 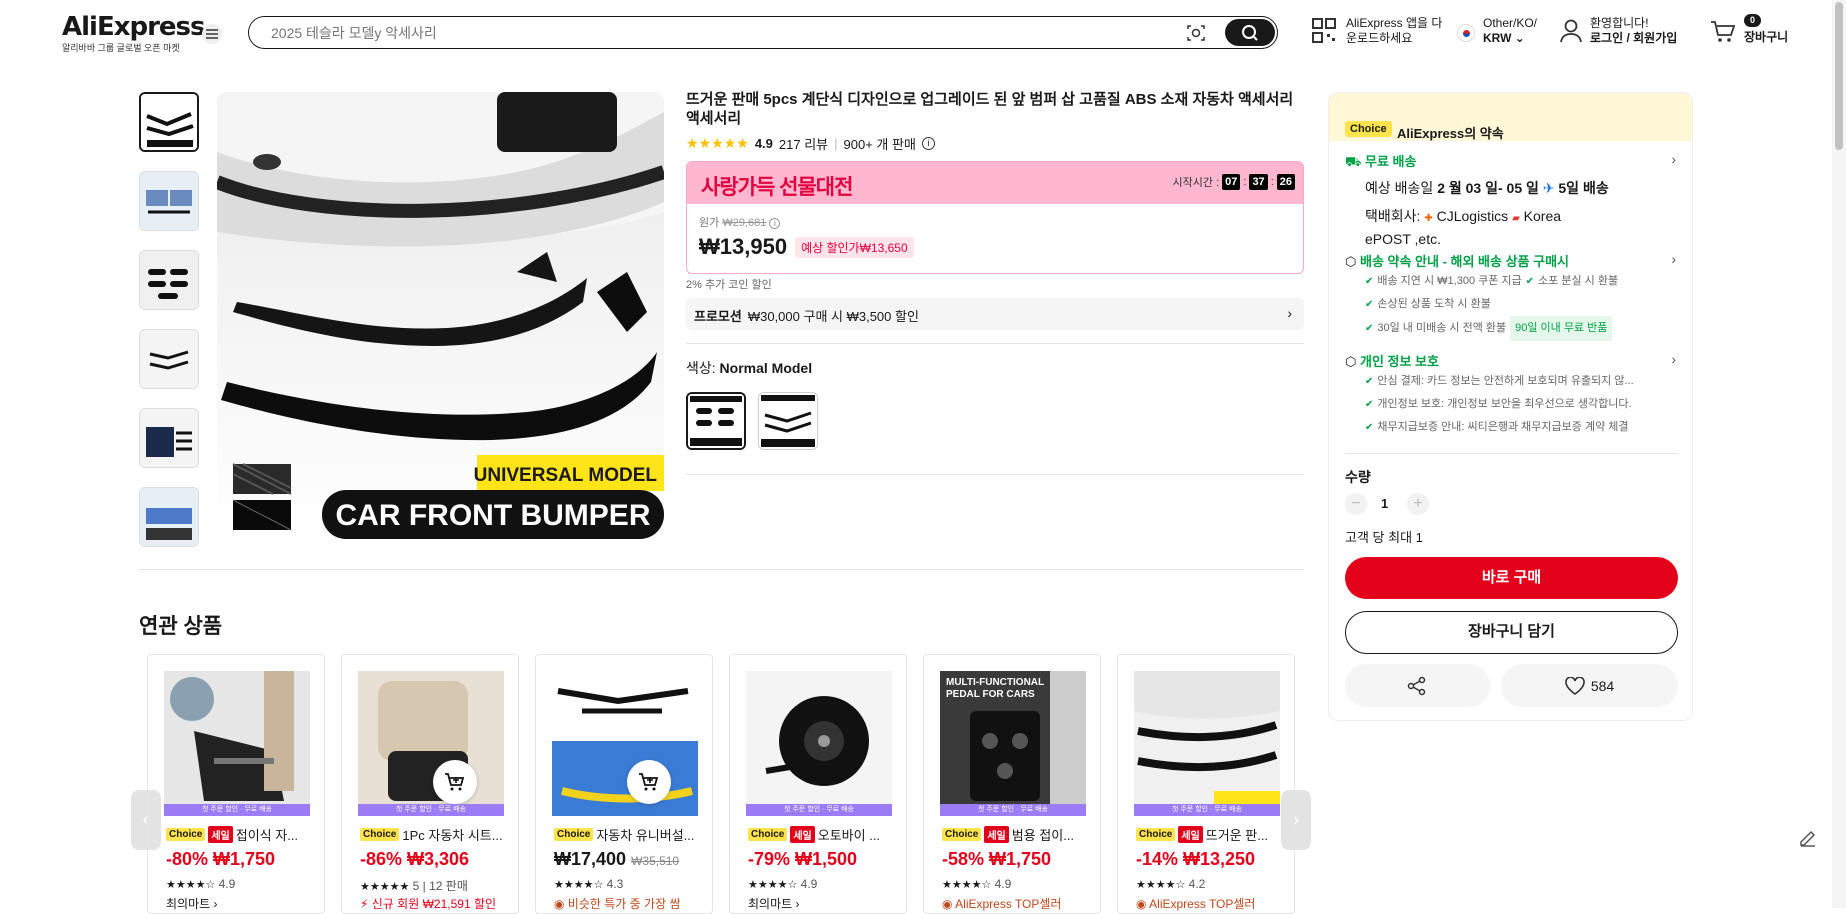 I want to click on guarantee-item: ✔ 손상된 상품 도착 시 환불, so click(x=1428, y=304).